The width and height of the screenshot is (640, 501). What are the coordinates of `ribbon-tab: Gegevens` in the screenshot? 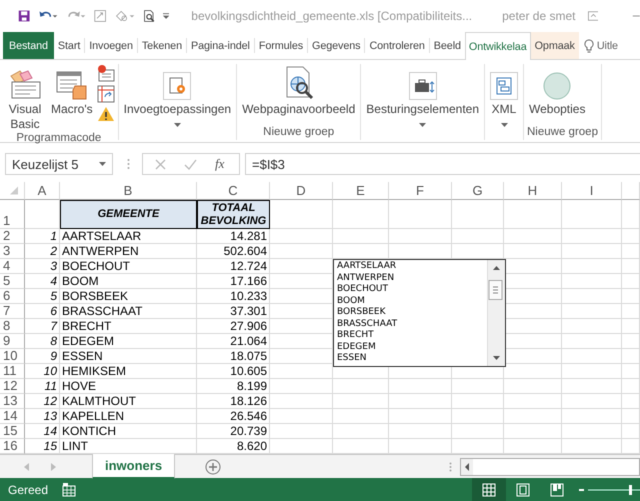 It's located at (336, 45).